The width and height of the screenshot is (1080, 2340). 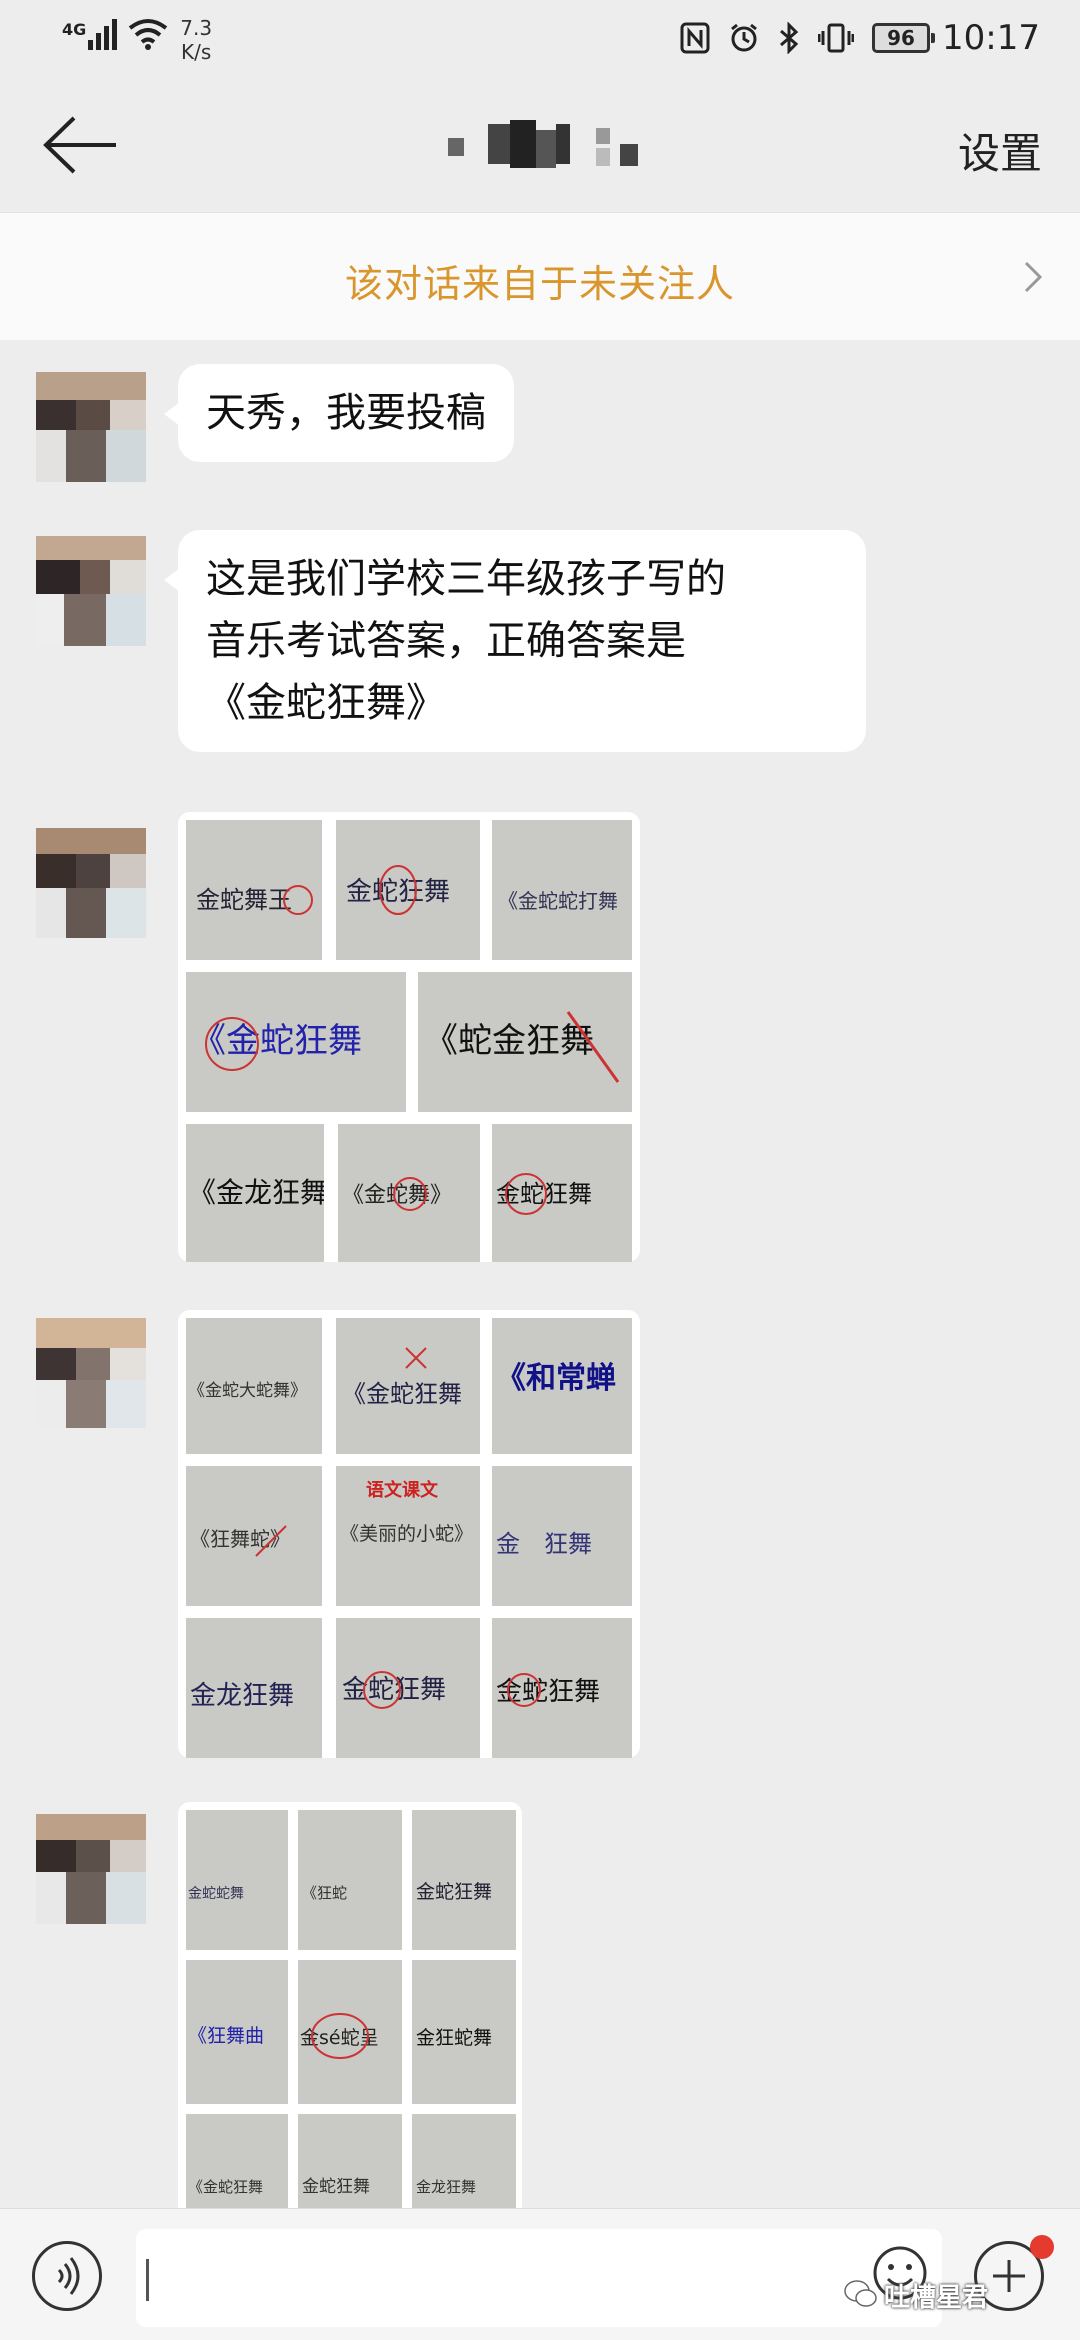 I want to click on handwriting-text: 金蛇舞王, so click(x=244, y=900).